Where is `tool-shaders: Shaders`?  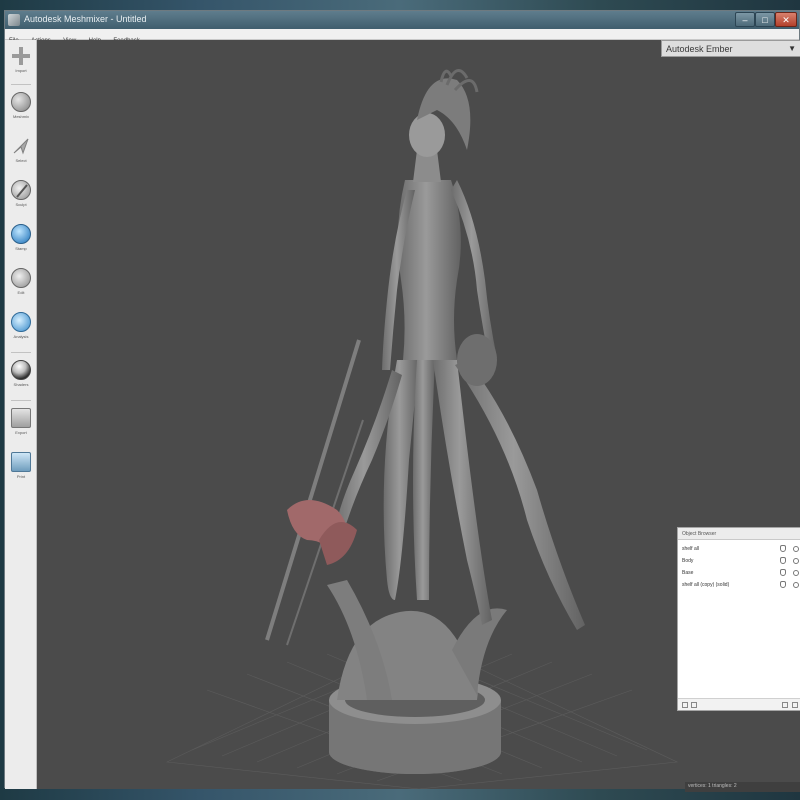
tool-shaders: Shaders is located at coordinates (21, 376).